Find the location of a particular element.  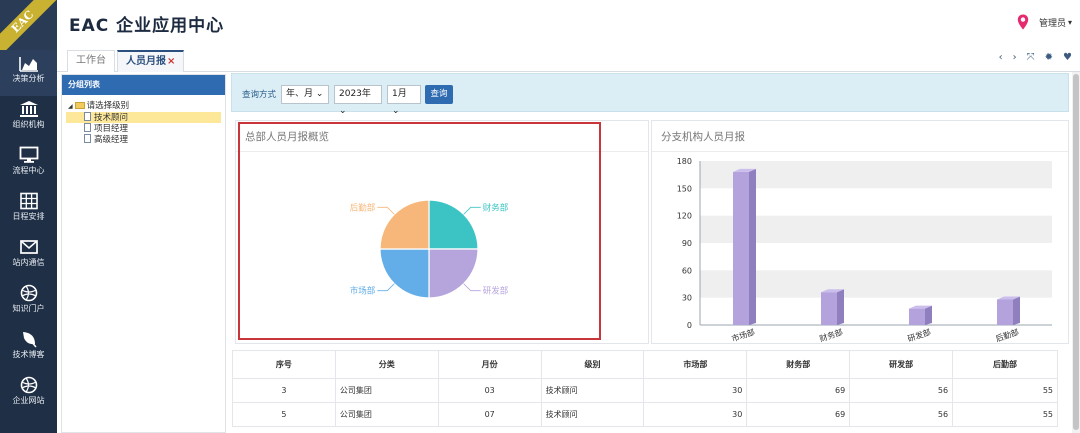

table-row: 5 公司集团 07 技术顾问 30 69 56 55 is located at coordinates (645, 414).